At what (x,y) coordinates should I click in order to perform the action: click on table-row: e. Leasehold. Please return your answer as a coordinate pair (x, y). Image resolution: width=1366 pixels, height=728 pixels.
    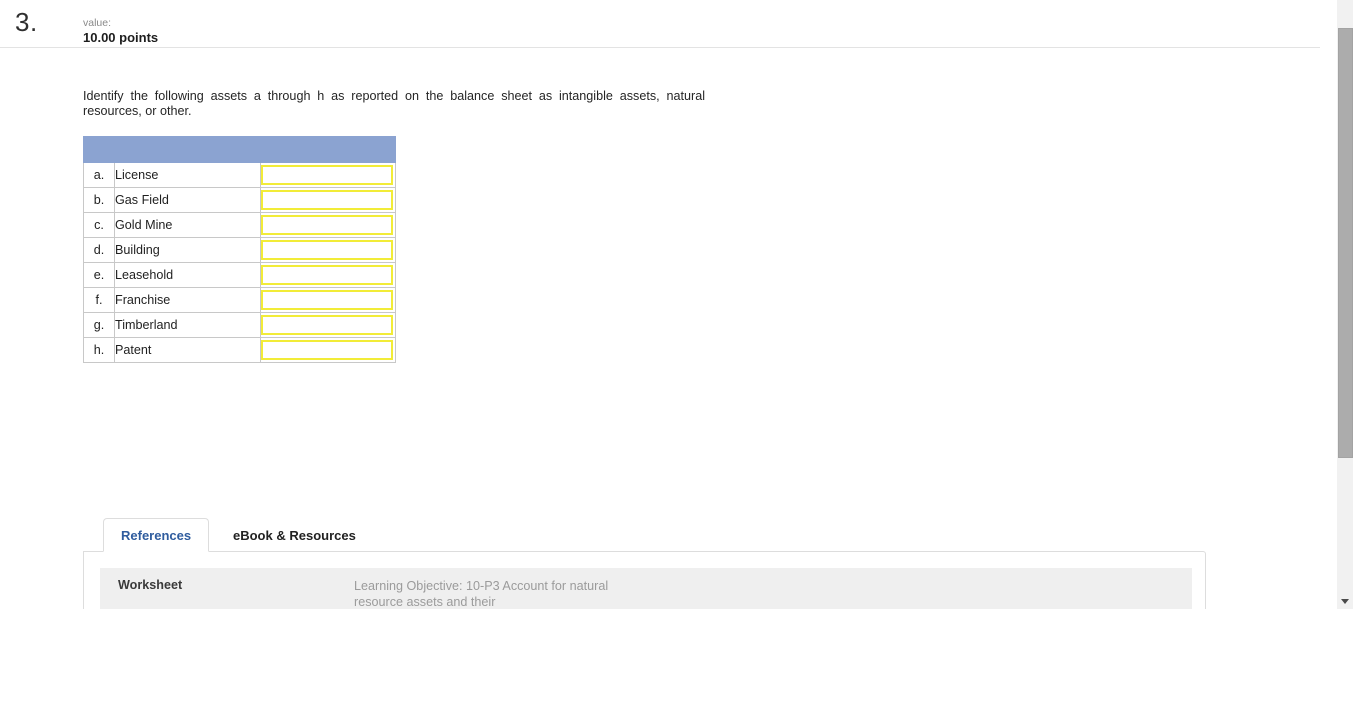
    Looking at the image, I should click on (239, 275).